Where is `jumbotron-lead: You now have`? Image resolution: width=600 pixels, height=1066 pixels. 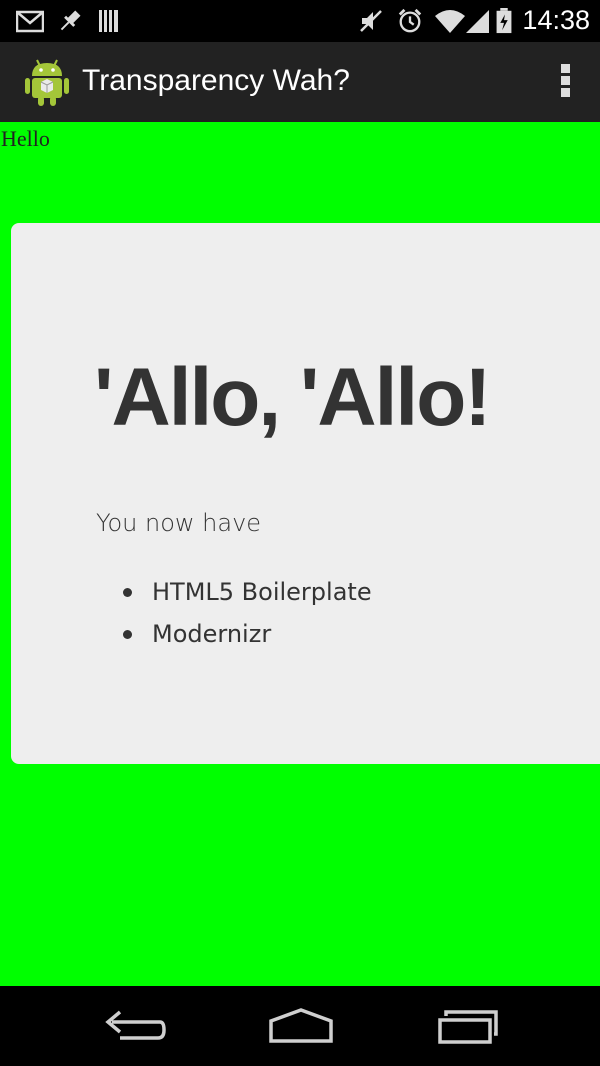
jumbotron-lead: You now have is located at coordinates (179, 523).